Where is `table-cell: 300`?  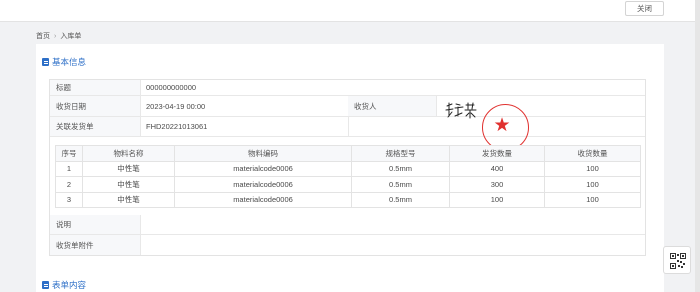
table-cell: 300 is located at coordinates (497, 184).